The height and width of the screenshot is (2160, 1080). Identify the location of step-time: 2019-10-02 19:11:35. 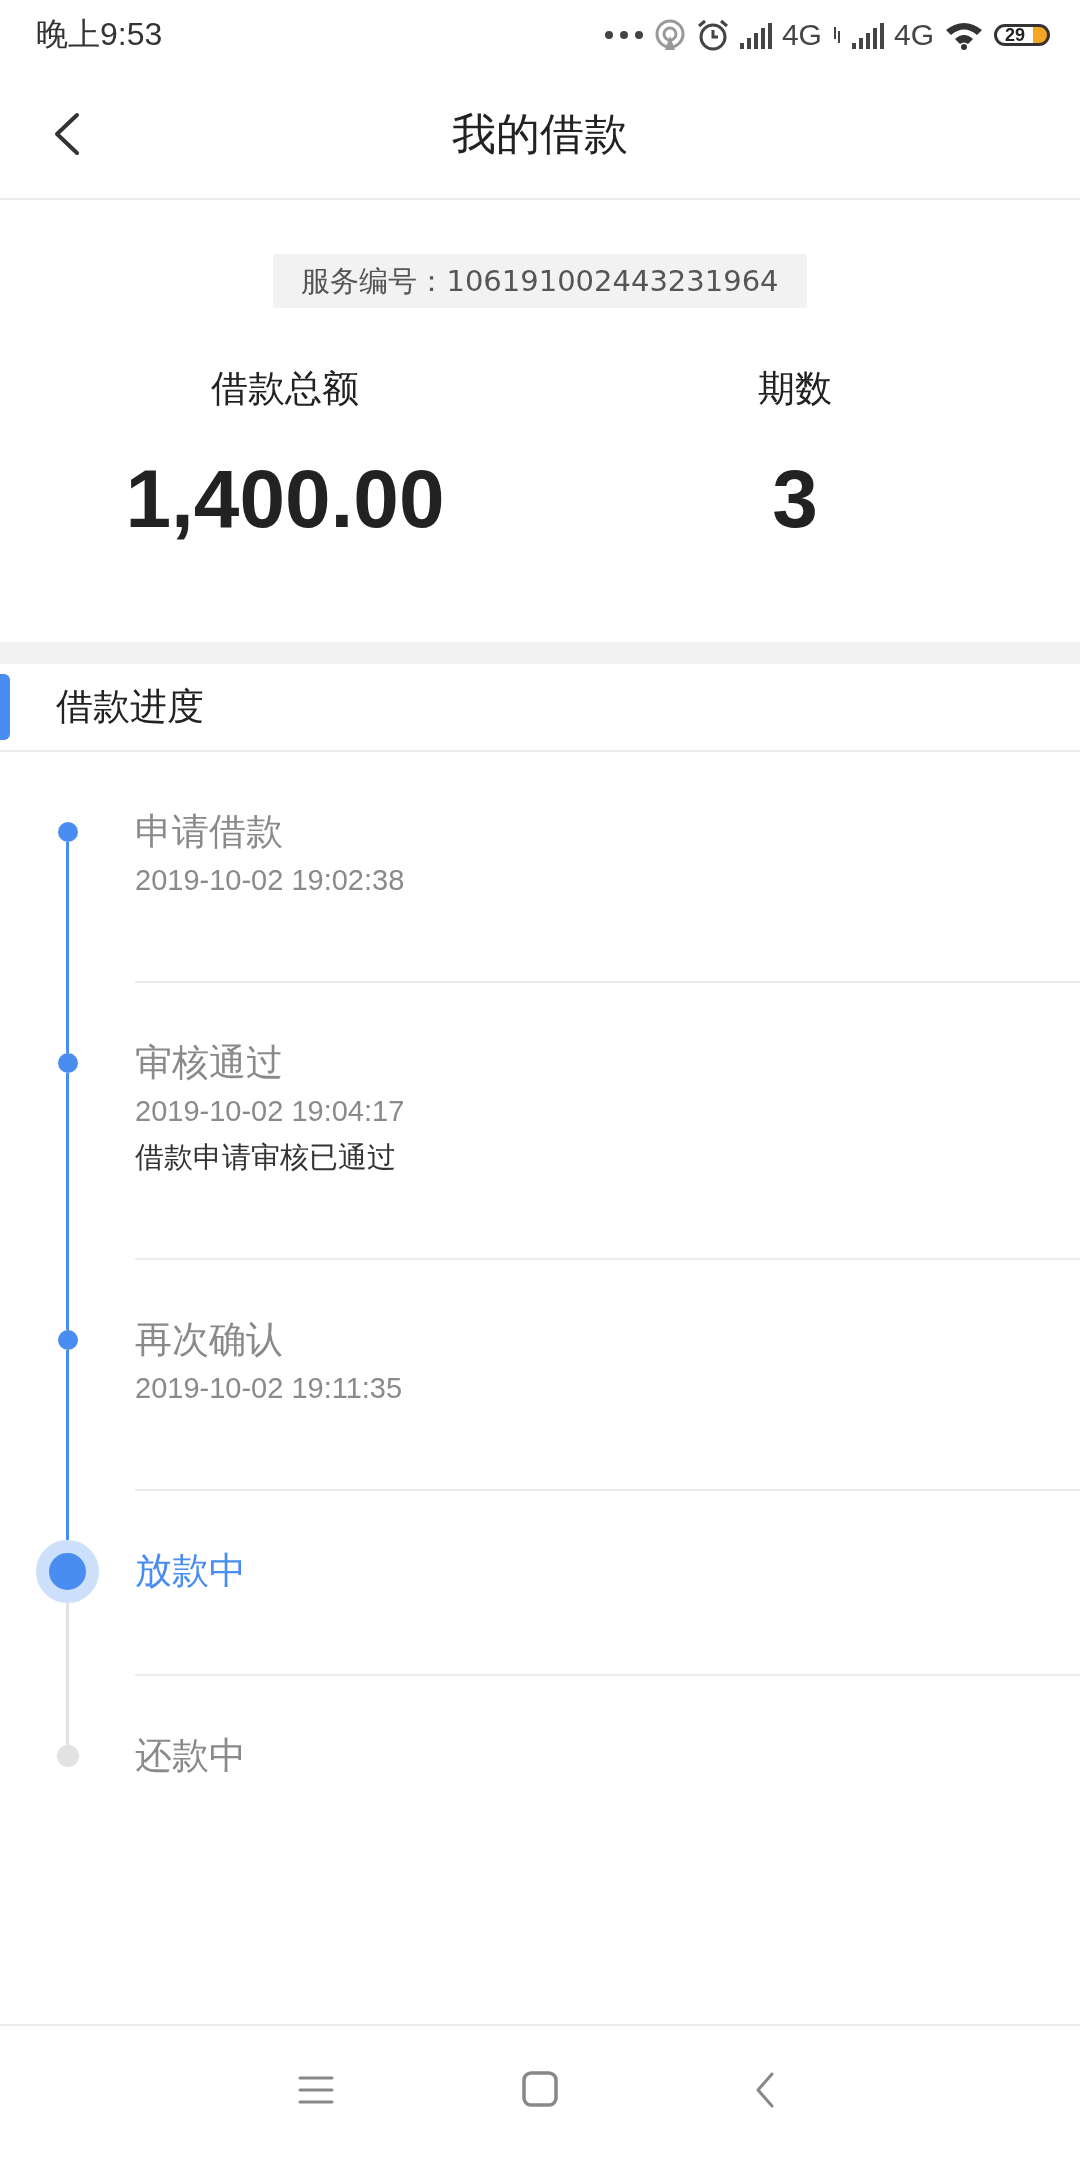
(269, 1388).